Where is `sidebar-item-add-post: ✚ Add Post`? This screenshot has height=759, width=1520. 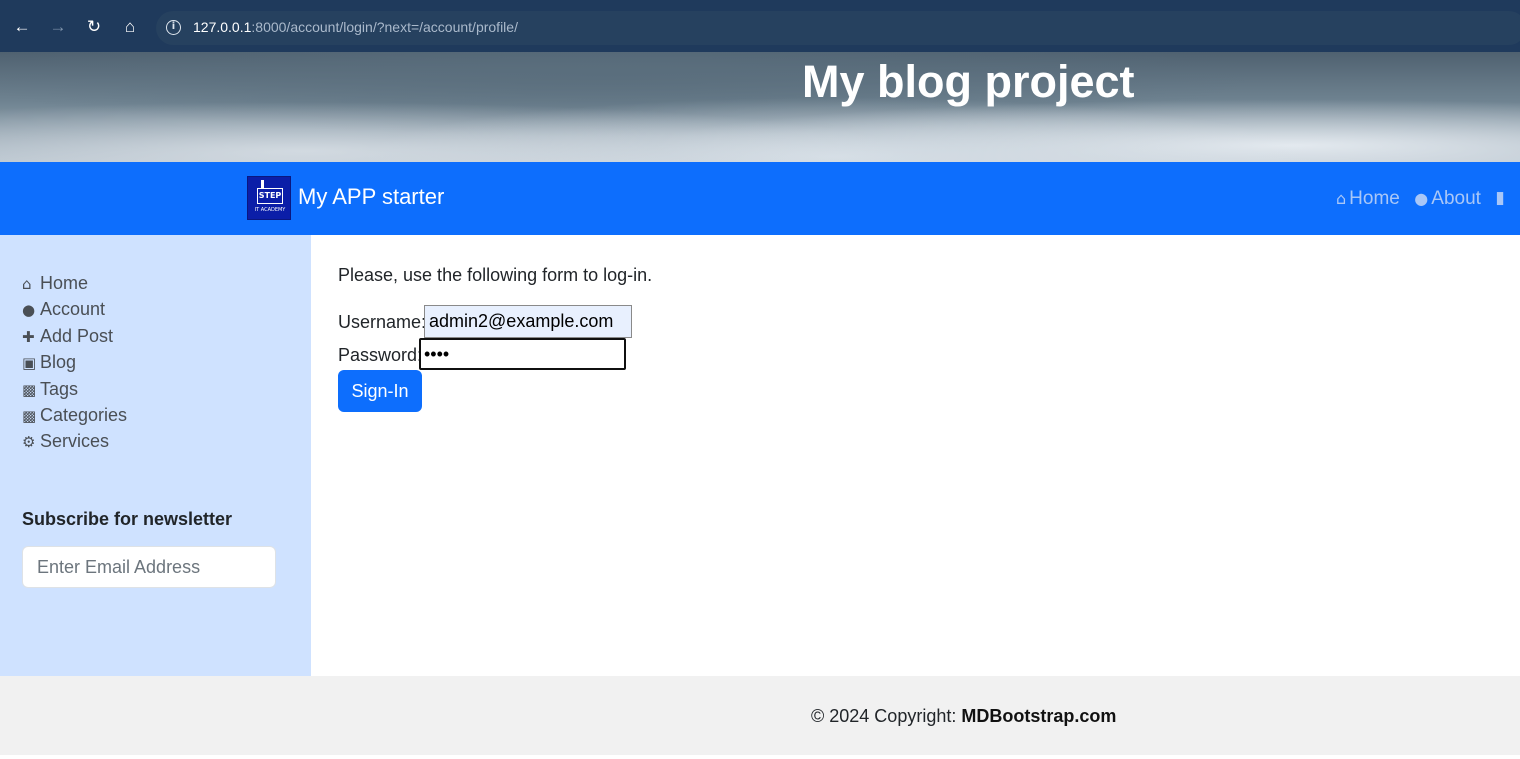
sidebar-item-add-post: ✚ Add Post is located at coordinates (74, 339).